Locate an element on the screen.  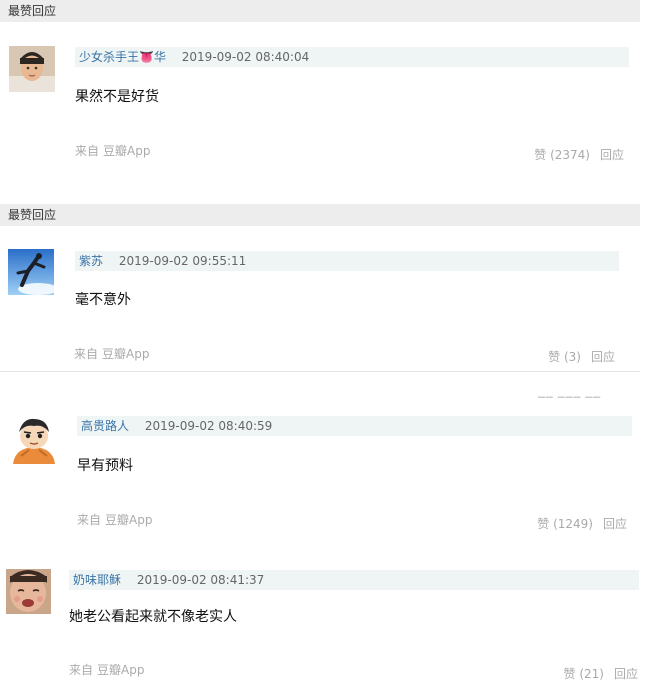
comment-meta: 奶味耶稣 2019-09-02 08:41:37 is located at coordinates (354, 580).